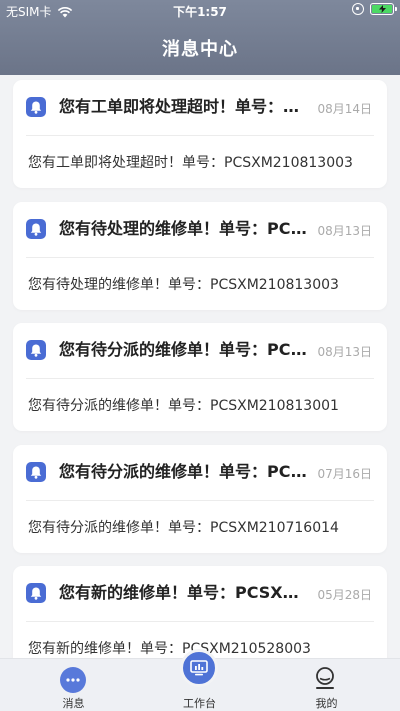 The height and width of the screenshot is (711, 400). Describe the element at coordinates (325, 678) in the screenshot. I see `profile-icon` at that location.